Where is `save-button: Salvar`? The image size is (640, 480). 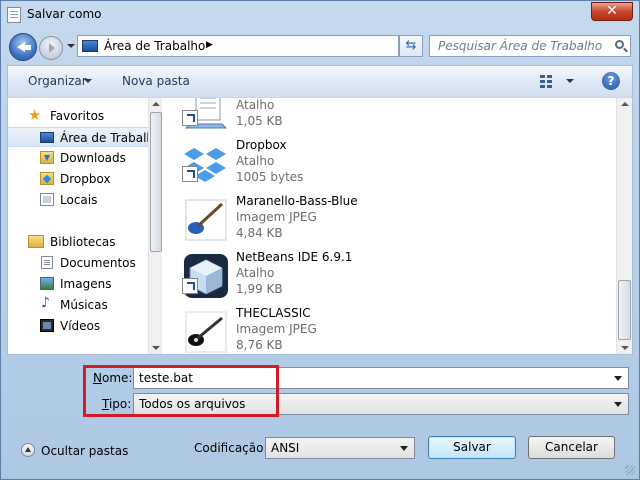
save-button: Salvar is located at coordinates (472, 447).